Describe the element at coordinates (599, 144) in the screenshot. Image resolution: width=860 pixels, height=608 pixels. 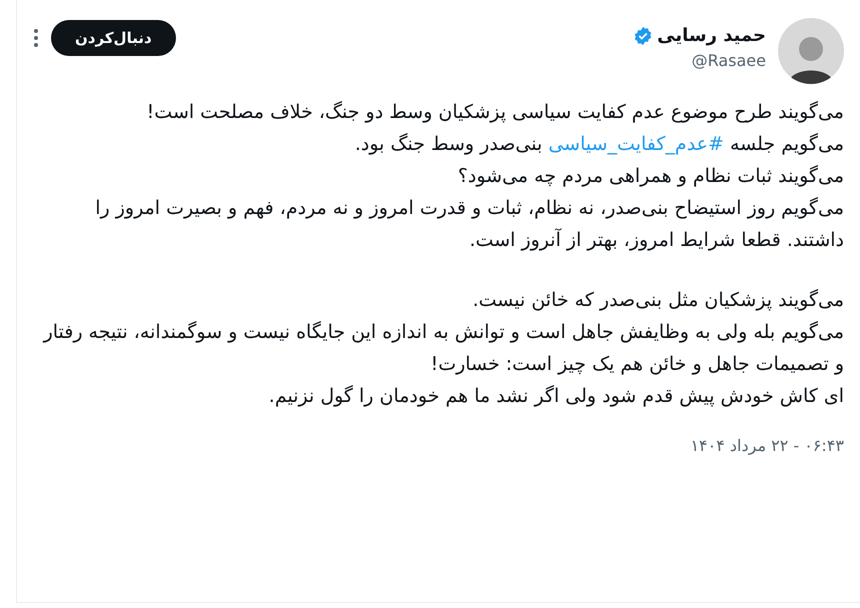
I see `tweet-text: می‌گویم جلسه #عدم_کفایت_سیاسی بنی‌صدر وسط جنگ بود.` at that location.